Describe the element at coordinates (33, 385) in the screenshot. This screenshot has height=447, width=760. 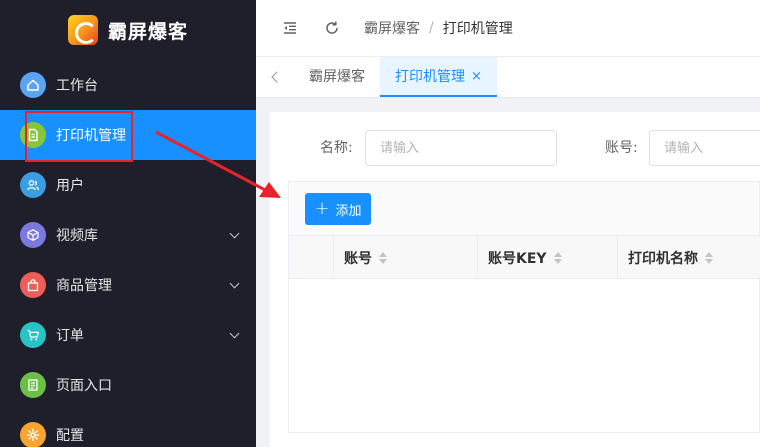
I see `entry-icon` at that location.